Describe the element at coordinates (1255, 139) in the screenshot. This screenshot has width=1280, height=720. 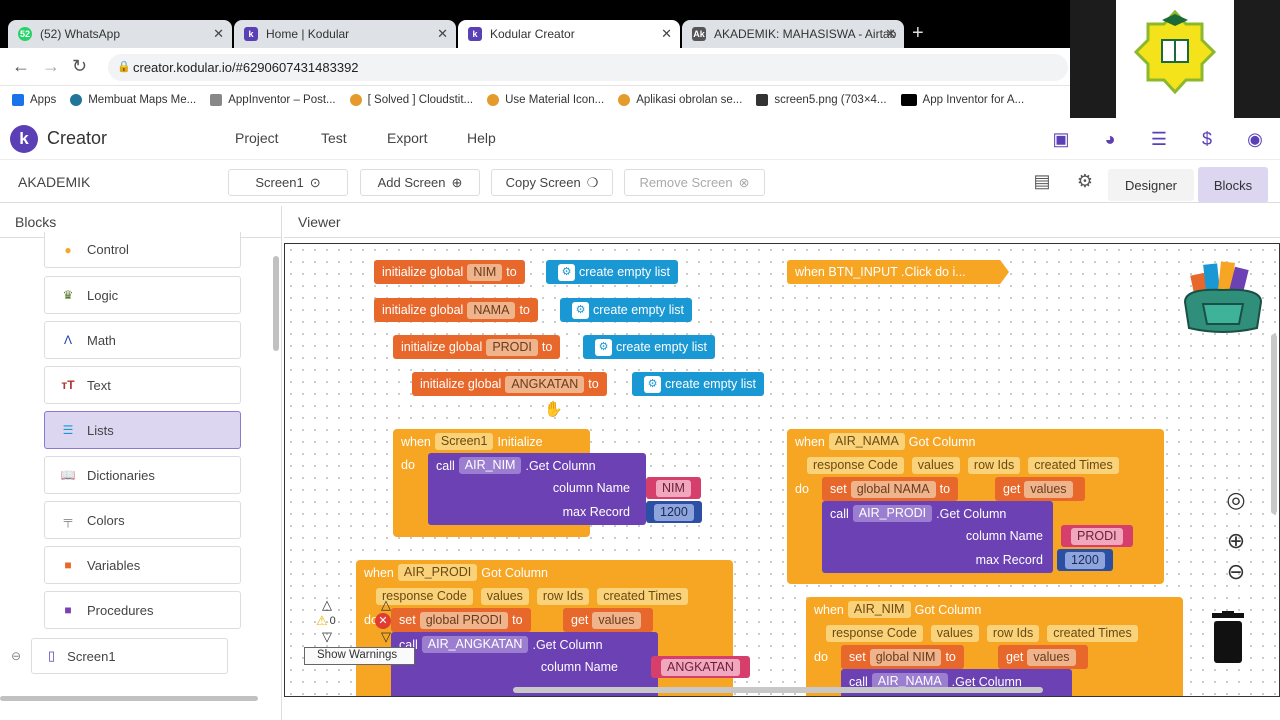
I see `account-icon: ◉` at that location.